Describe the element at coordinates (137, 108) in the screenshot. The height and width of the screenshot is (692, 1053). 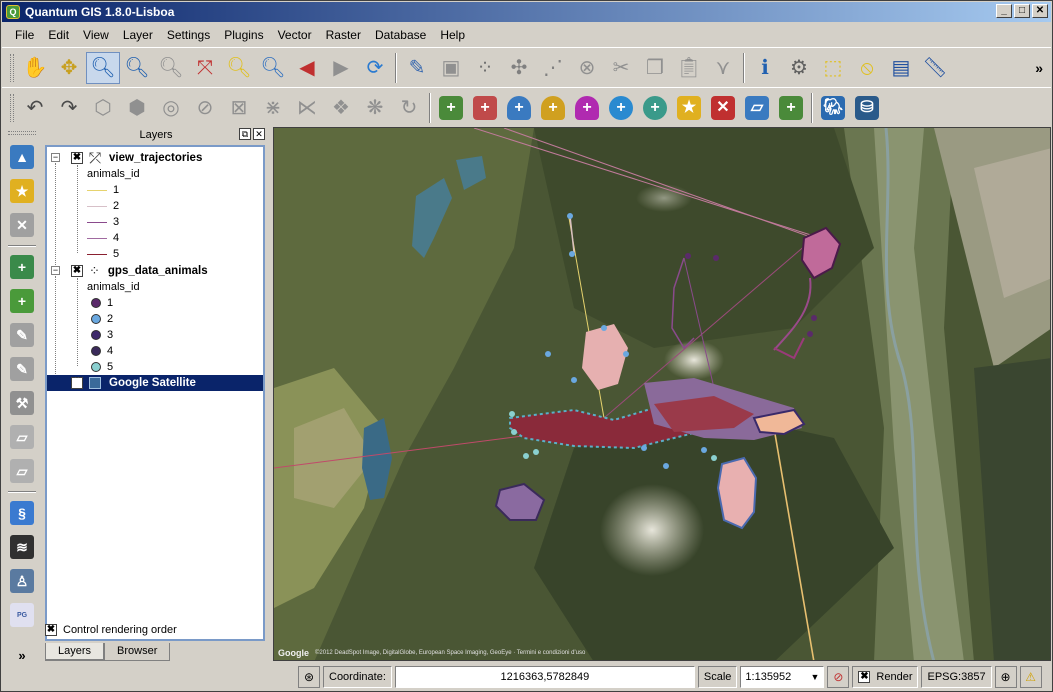
I see `add-part-icon: ⬢` at that location.